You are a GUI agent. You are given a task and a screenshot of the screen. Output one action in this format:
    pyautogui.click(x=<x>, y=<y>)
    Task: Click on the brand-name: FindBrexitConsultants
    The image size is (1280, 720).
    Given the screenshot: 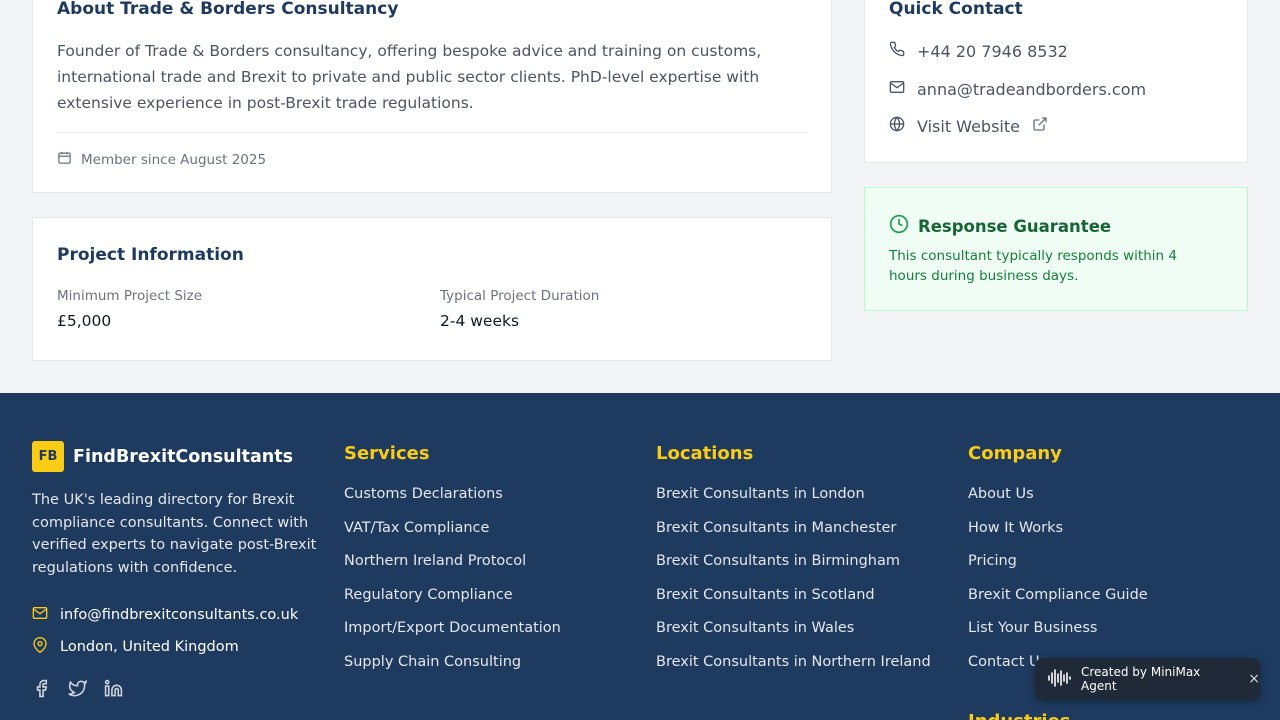 What is the action you would take?
    pyautogui.click(x=183, y=456)
    